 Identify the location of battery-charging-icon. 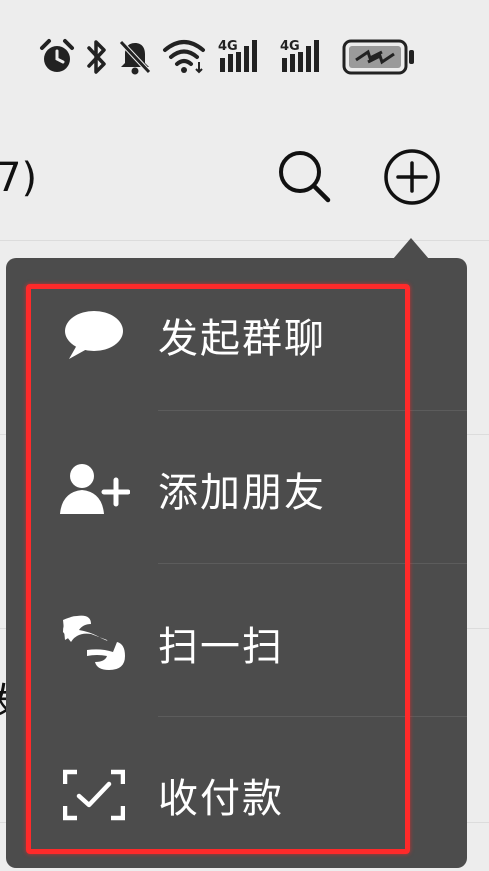
(378, 57).